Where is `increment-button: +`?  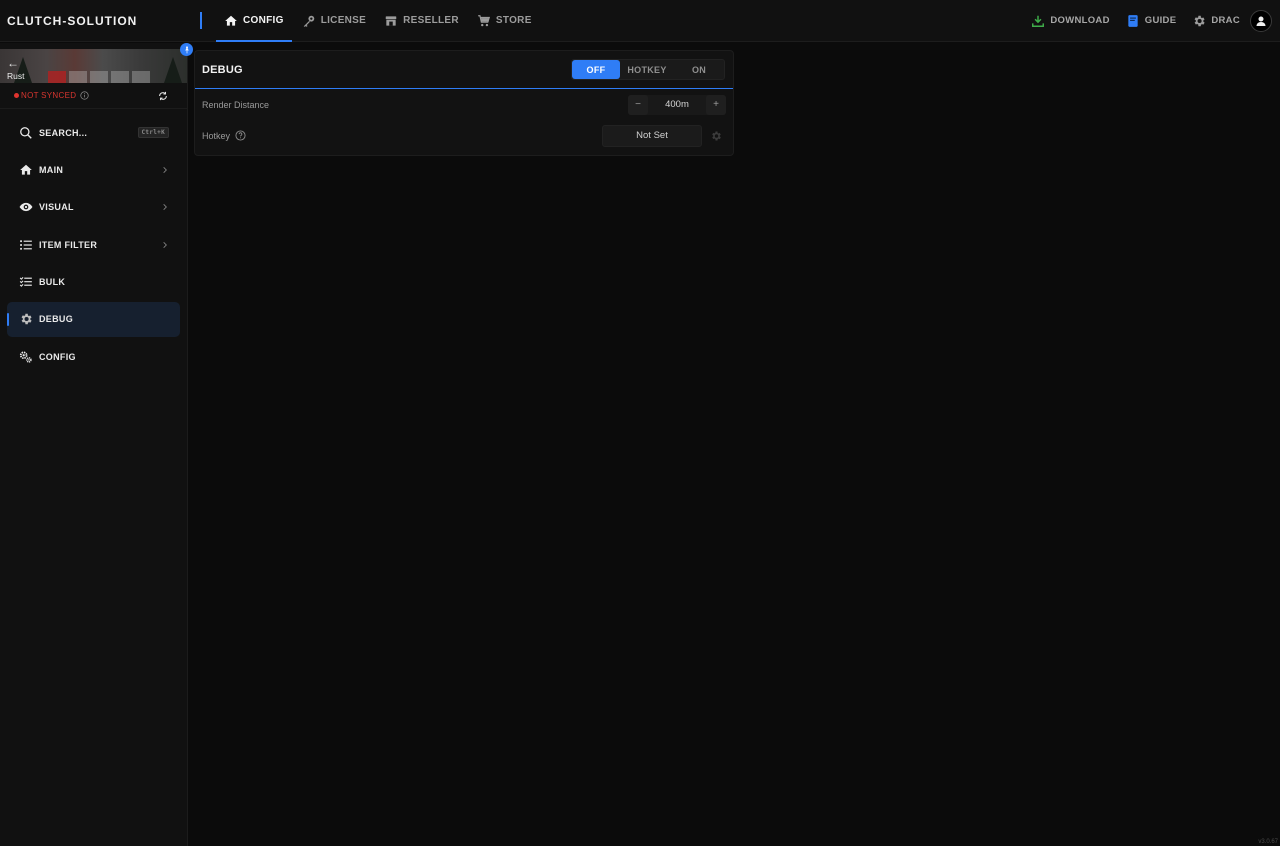
increment-button: + is located at coordinates (716, 104).